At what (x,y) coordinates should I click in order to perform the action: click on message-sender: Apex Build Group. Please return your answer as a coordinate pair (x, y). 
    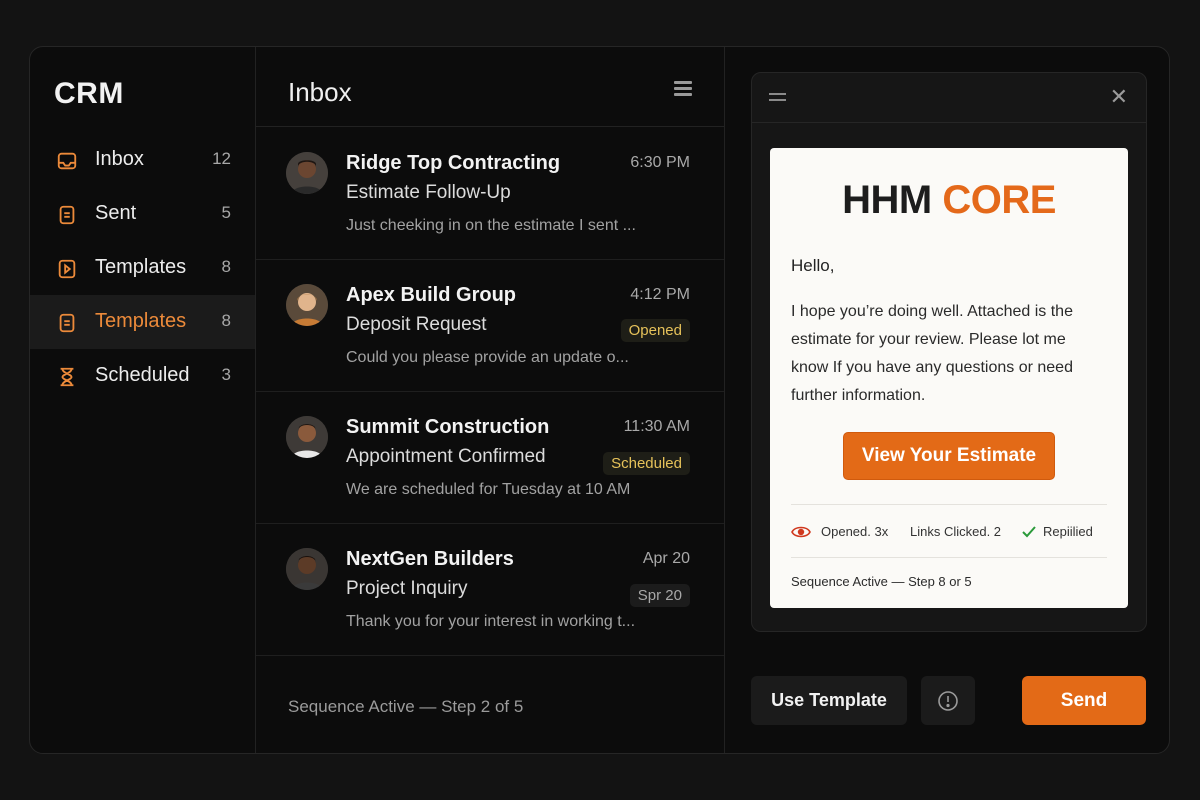
    Looking at the image, I should click on (431, 295).